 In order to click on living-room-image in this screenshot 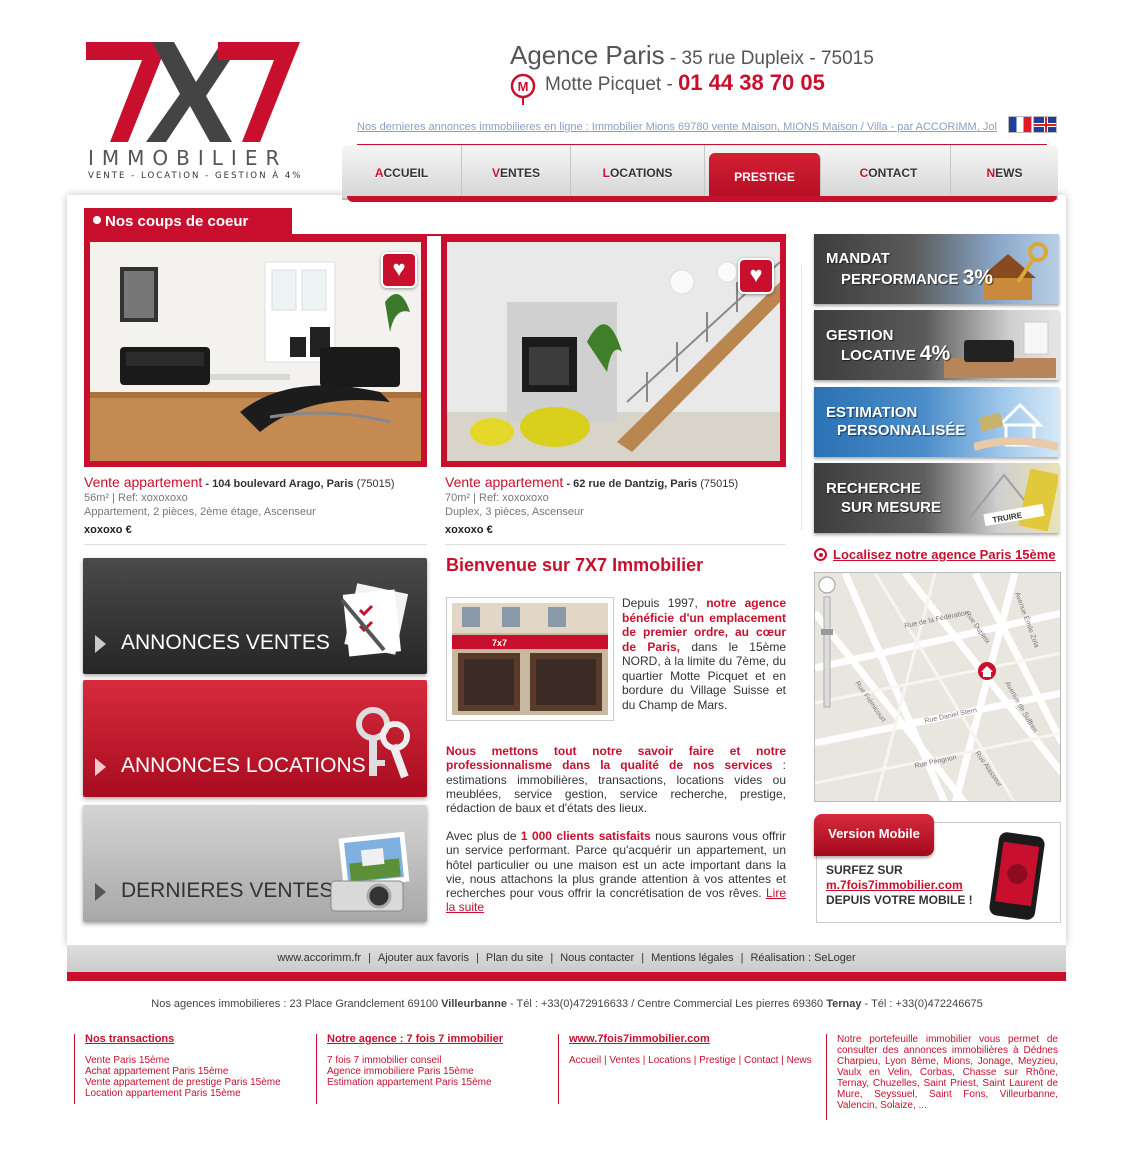, I will do `click(255, 351)`.